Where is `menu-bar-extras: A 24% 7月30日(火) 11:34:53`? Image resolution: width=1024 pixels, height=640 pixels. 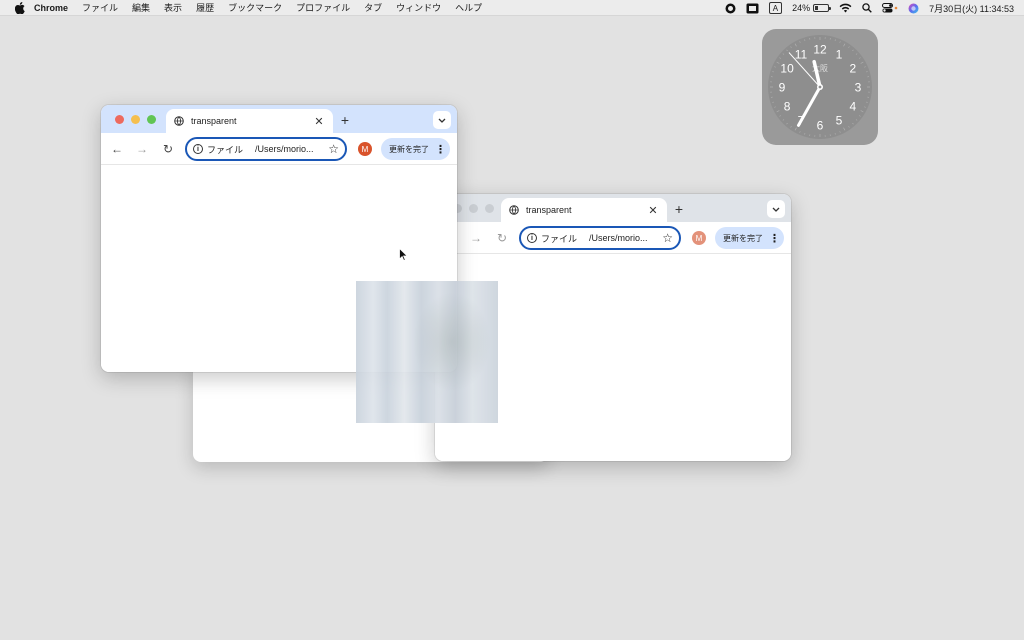
menu-bar-extras: A 24% 7月30日(火) 11:34:53 is located at coordinates (869, 8).